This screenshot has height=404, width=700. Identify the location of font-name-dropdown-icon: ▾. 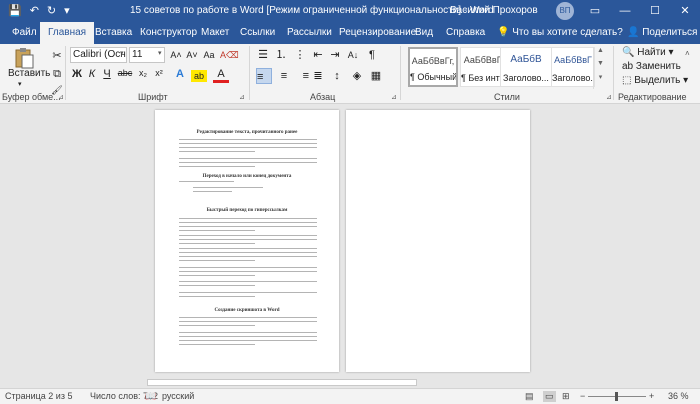
(122, 53).